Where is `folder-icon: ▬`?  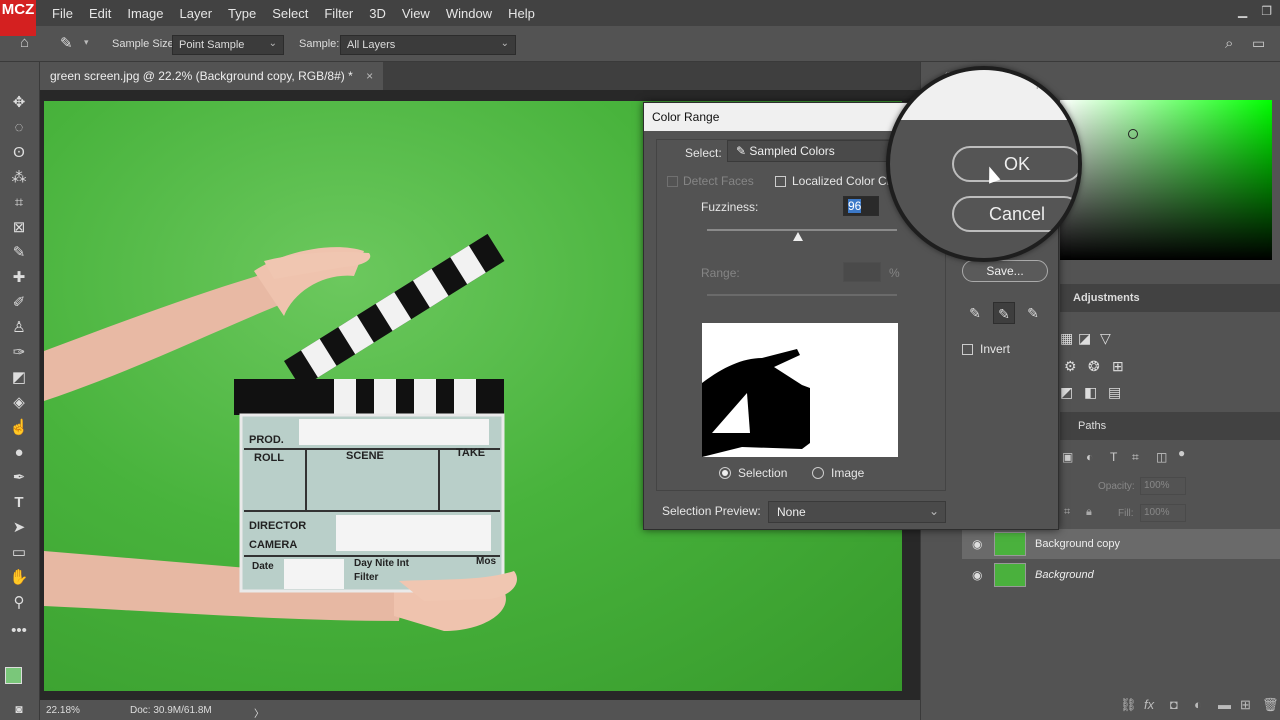 folder-icon: ▬ is located at coordinates (1224, 704).